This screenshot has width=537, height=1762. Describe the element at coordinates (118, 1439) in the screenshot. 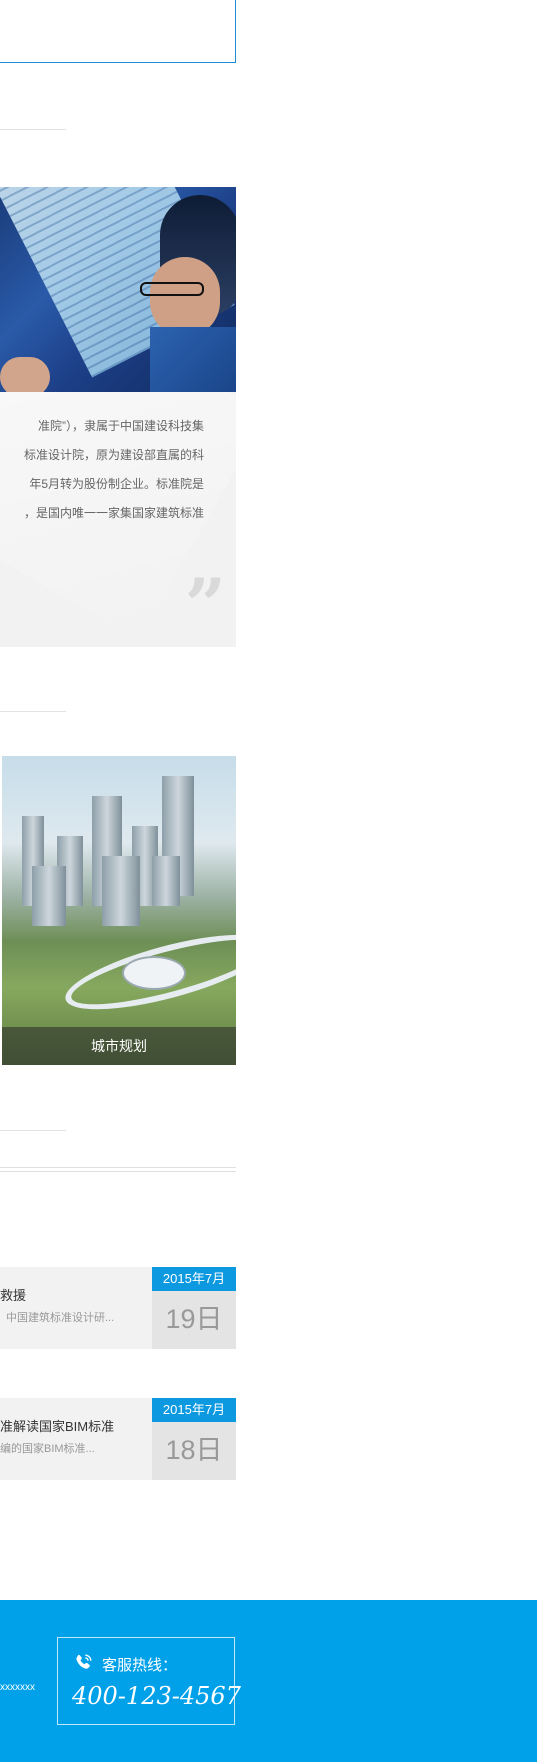

I see `news-item: 准解读国家BIM标准 编的国家BIM标准... 2015年7月 18日` at that location.